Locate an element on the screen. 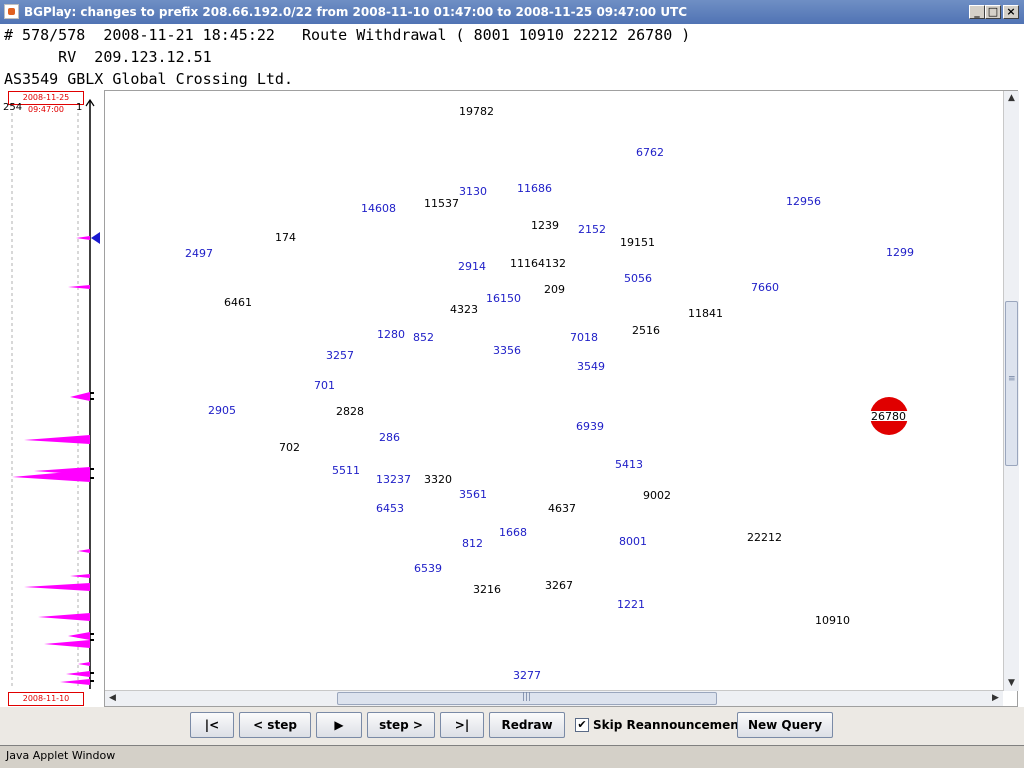  as-node: 2516 is located at coordinates (646, 330).